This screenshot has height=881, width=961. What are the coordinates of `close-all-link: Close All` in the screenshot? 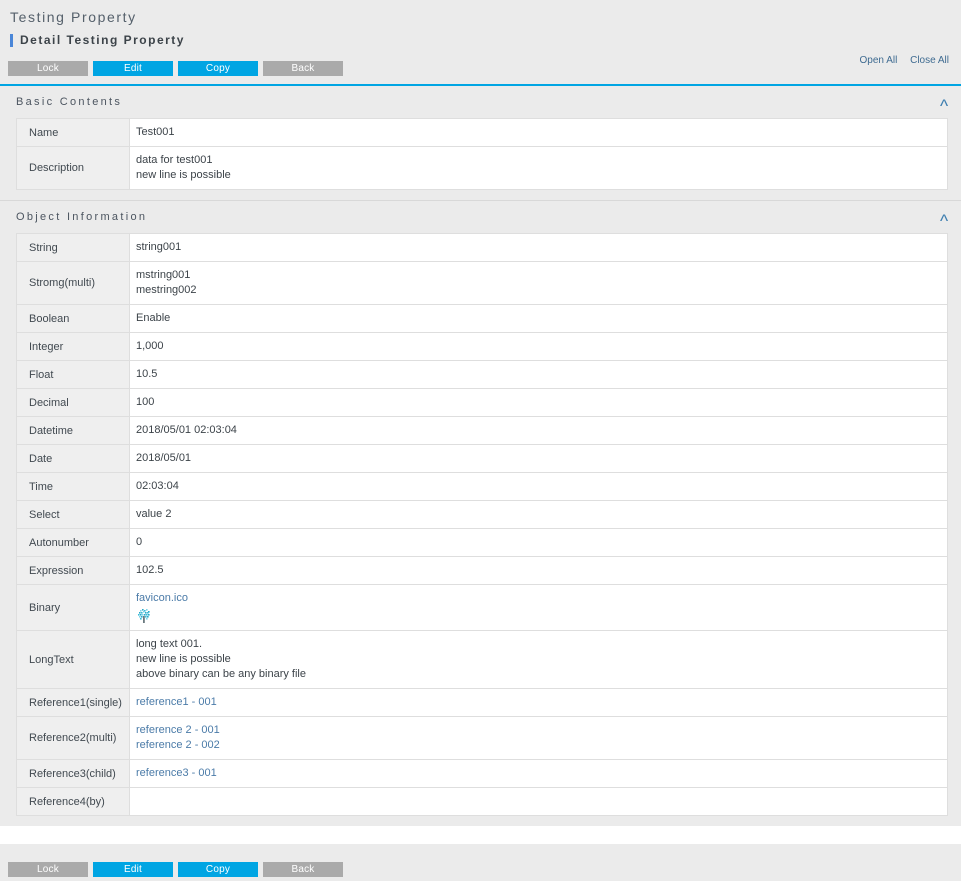 It's located at (929, 60).